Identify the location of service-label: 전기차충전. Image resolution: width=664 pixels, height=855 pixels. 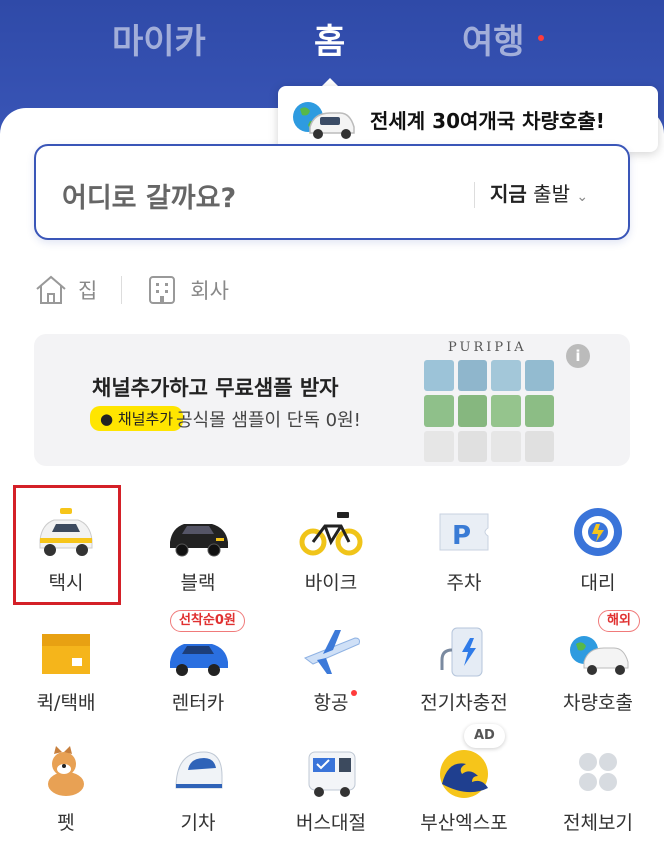
(464, 703).